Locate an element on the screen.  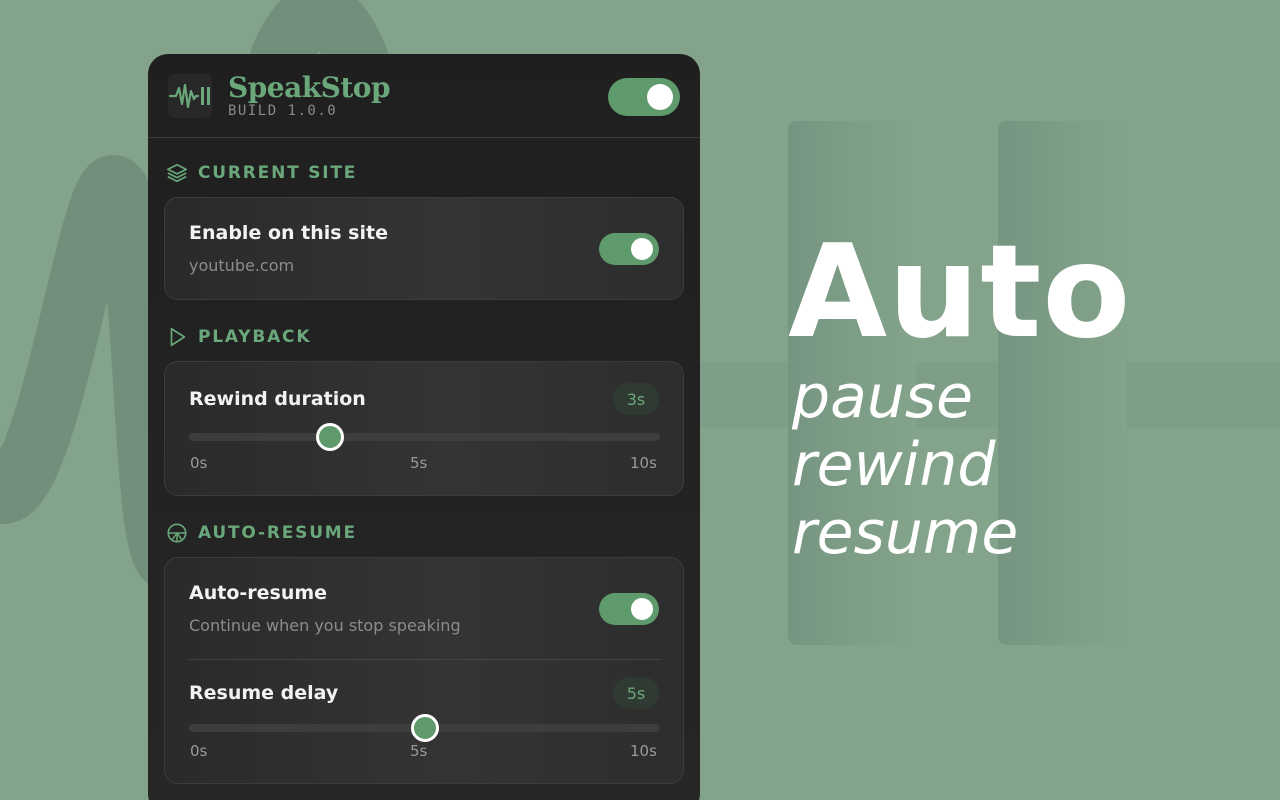
rewind-duration-title: Rewind duration is located at coordinates (277, 399).